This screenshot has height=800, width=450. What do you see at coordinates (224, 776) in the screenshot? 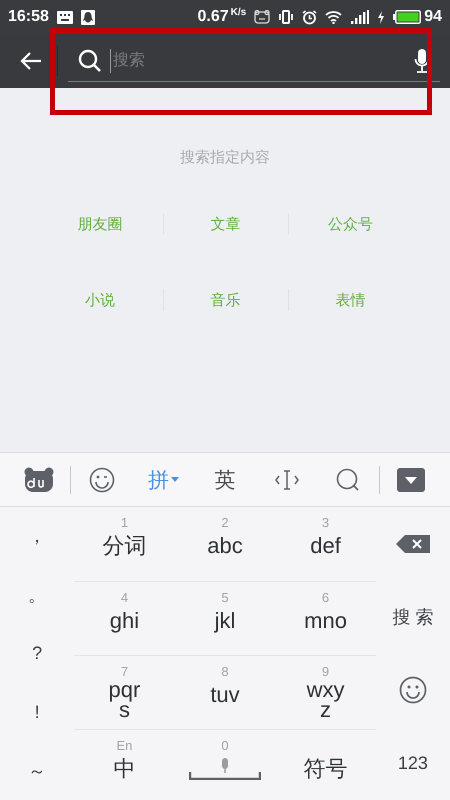
I see `space-bar-icon` at bounding box center [224, 776].